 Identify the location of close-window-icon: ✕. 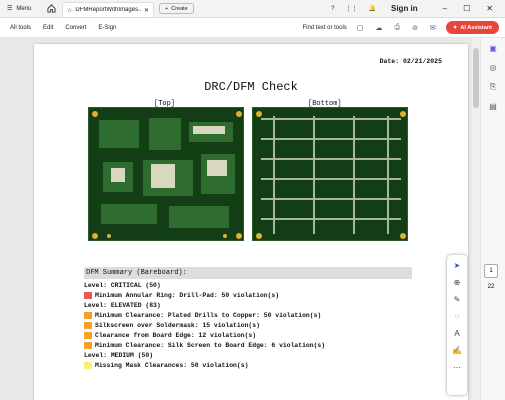
(489, 8).